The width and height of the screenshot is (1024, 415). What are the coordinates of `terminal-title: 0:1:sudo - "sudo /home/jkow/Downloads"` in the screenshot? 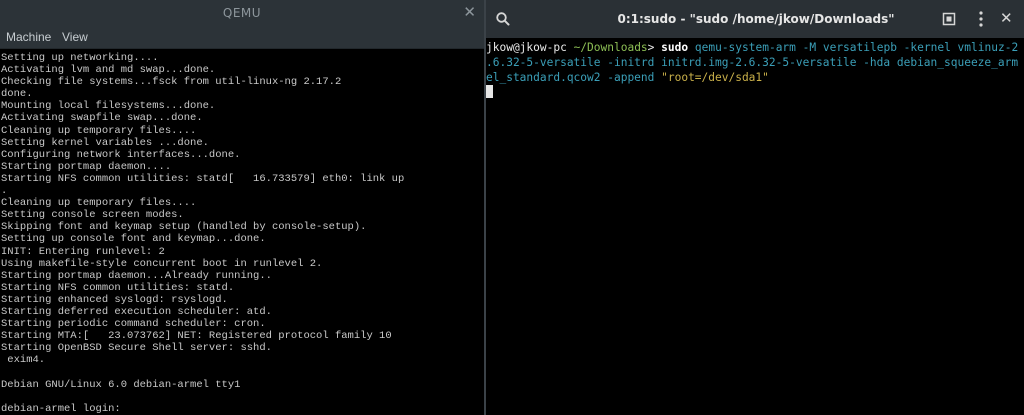 It's located at (756, 19).